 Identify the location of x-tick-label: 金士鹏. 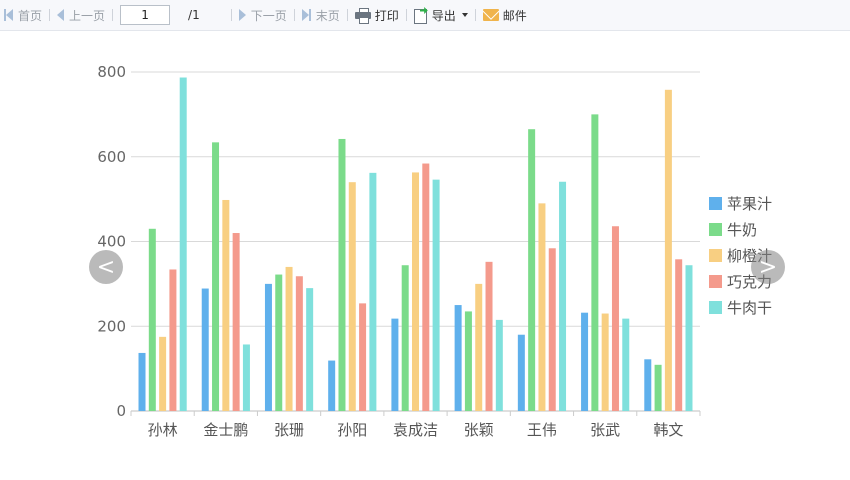
(225, 430).